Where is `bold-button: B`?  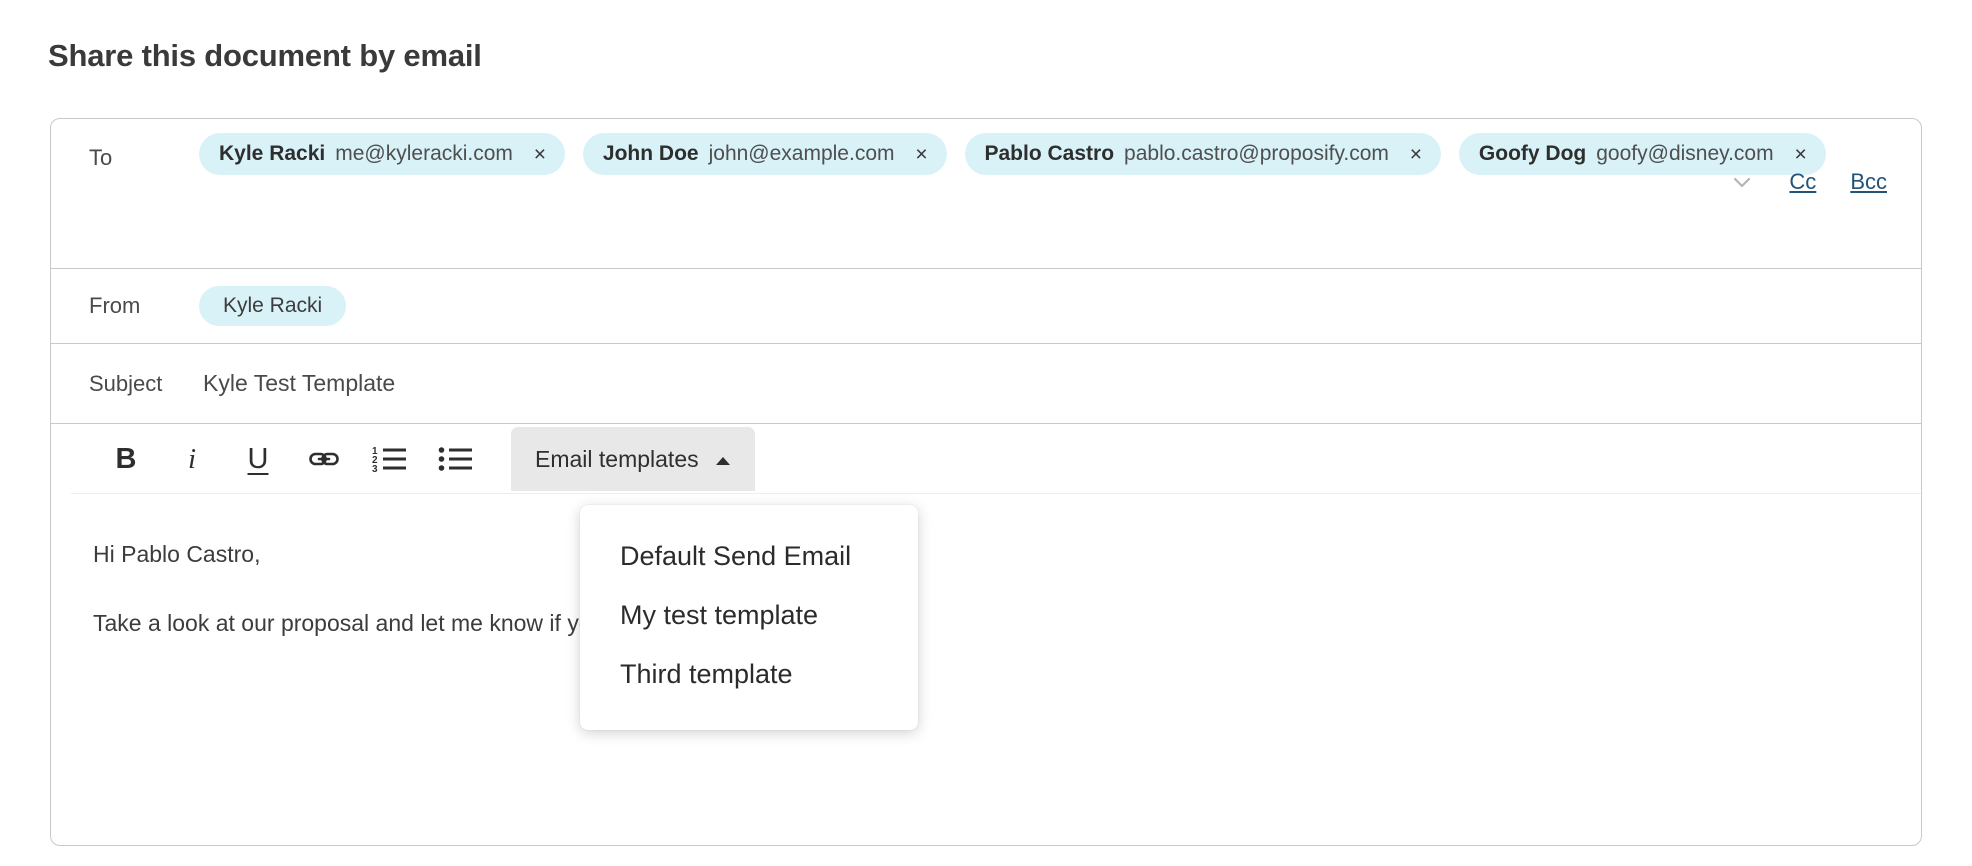
bold-button: B is located at coordinates (126, 459).